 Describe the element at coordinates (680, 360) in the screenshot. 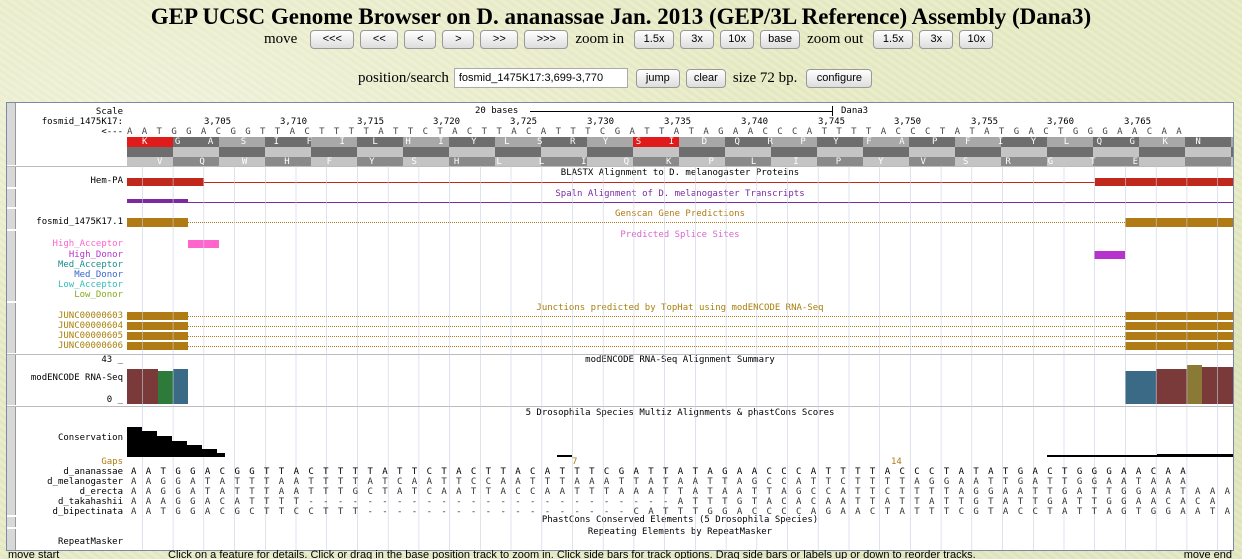

I see `rnaseq-track-title: modENCODE RNA-Seq Alignment Summary` at that location.